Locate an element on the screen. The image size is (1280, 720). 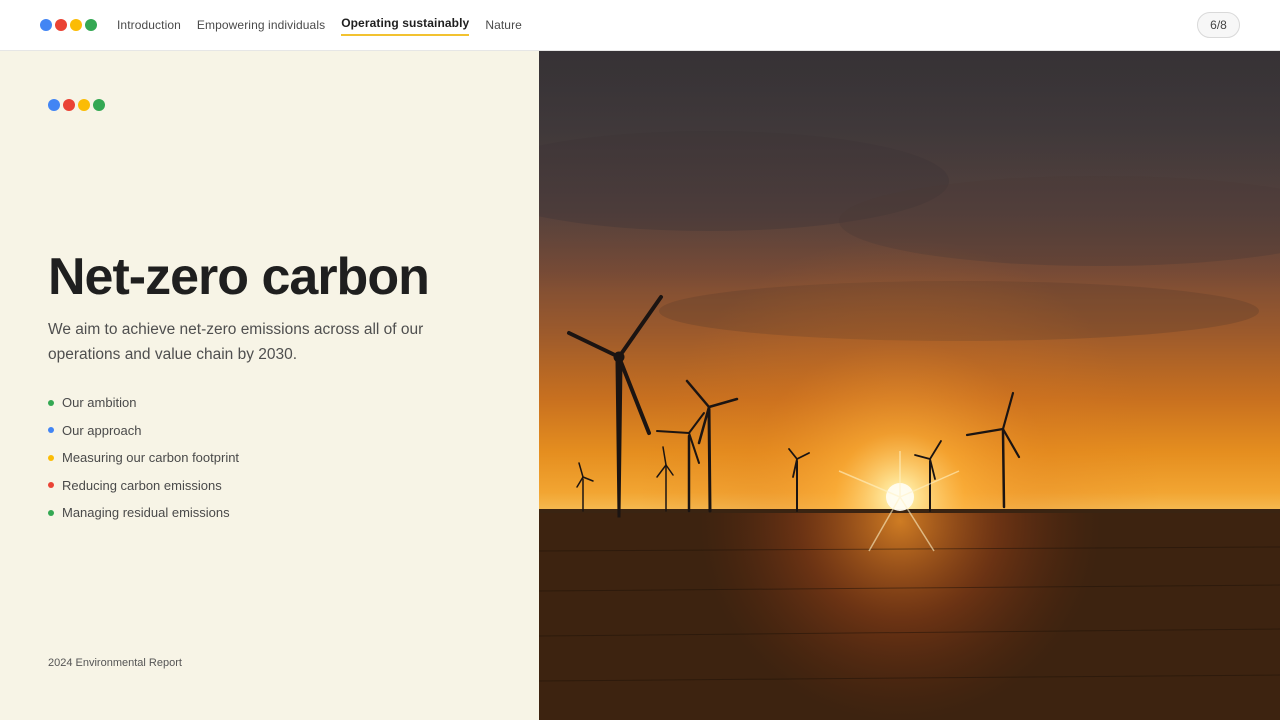
panel-logo-dot-red is located at coordinates (69, 105).